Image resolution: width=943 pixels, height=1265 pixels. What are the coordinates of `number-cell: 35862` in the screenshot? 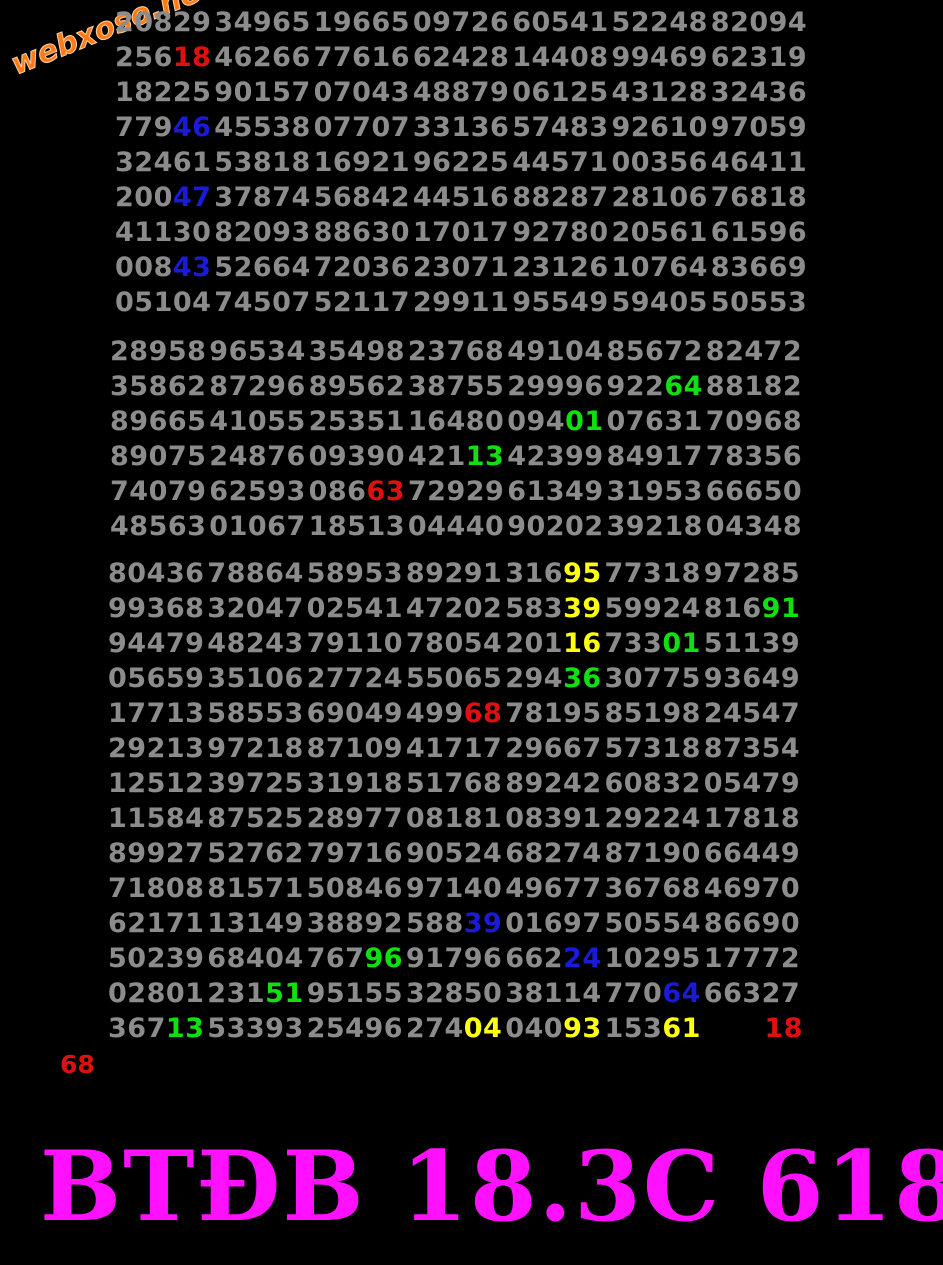 It's located at (158, 386).